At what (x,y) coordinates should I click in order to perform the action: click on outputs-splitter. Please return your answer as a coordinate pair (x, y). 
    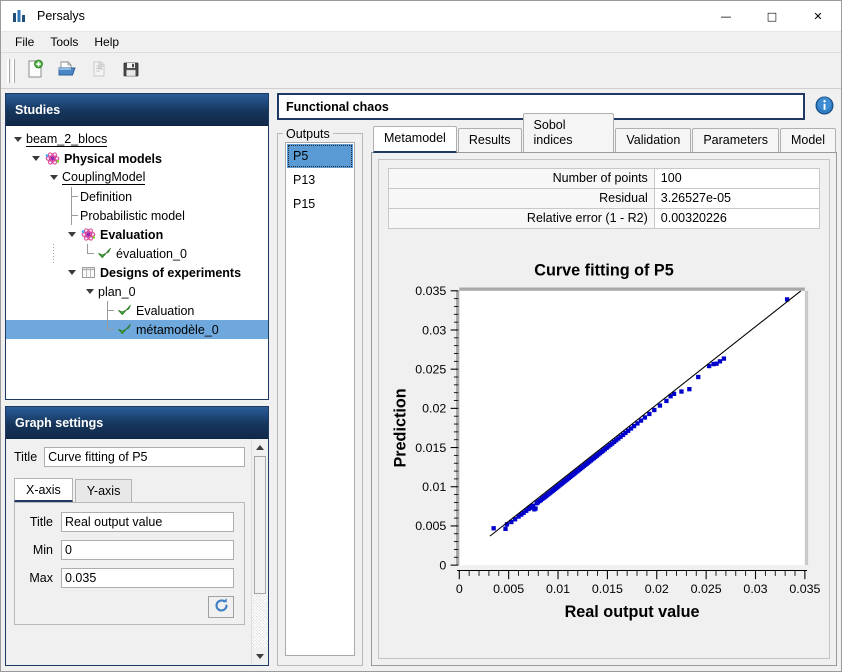
    Looking at the image, I should click on (367, 396).